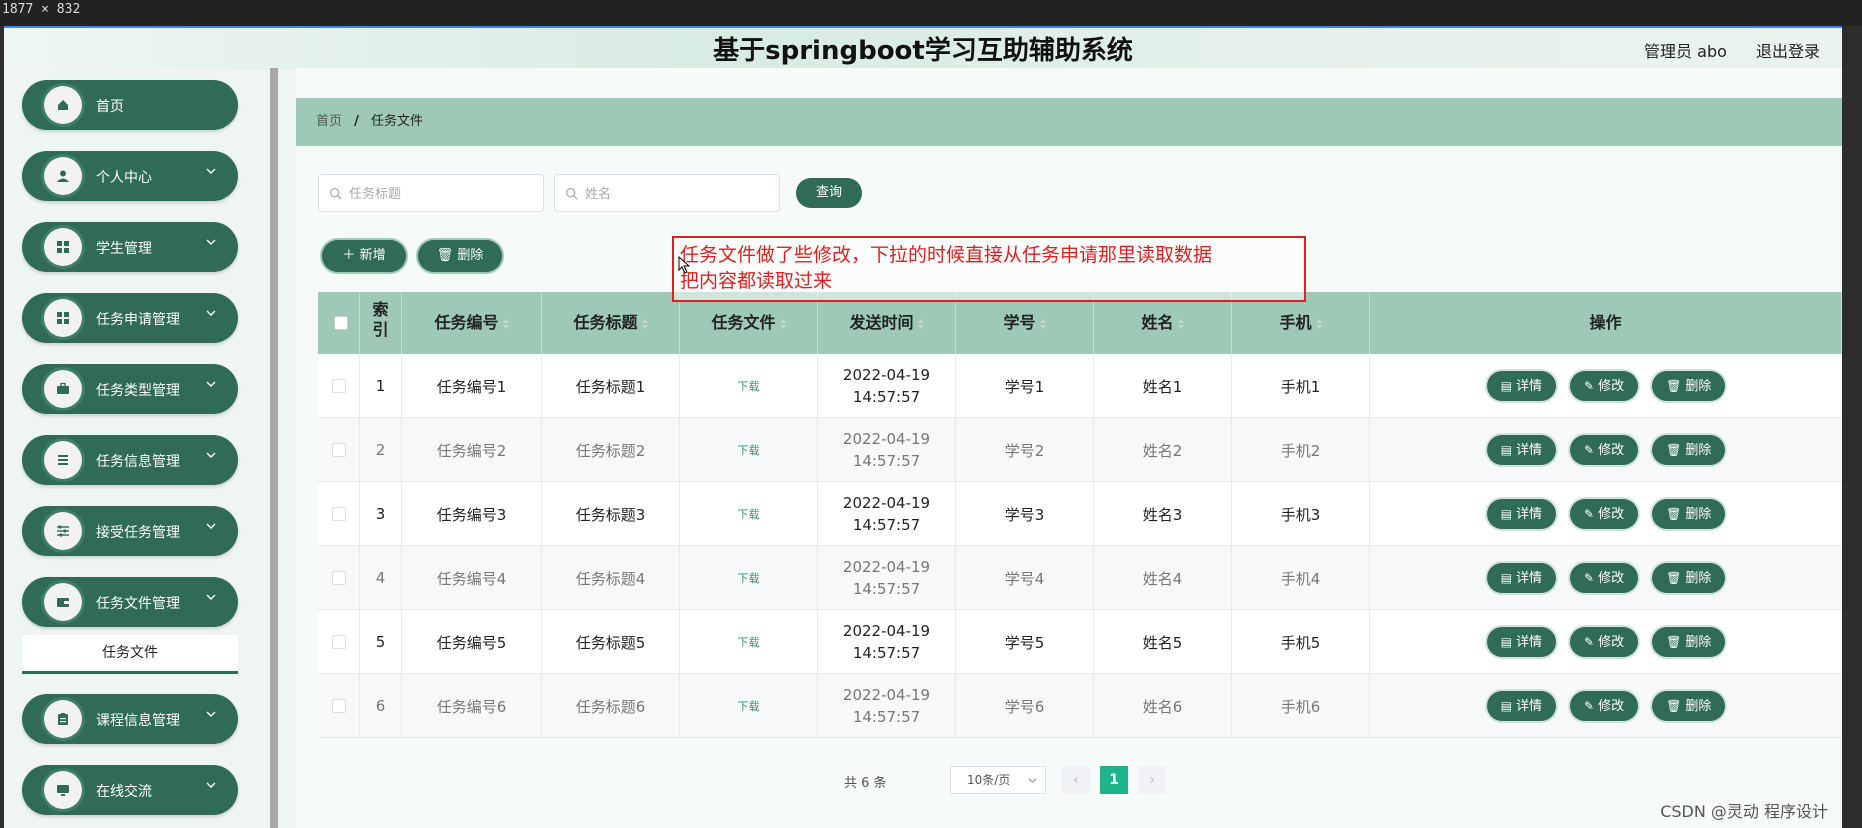  What do you see at coordinates (1301, 706) in the screenshot?
I see `cell-phone: 手机6` at bounding box center [1301, 706].